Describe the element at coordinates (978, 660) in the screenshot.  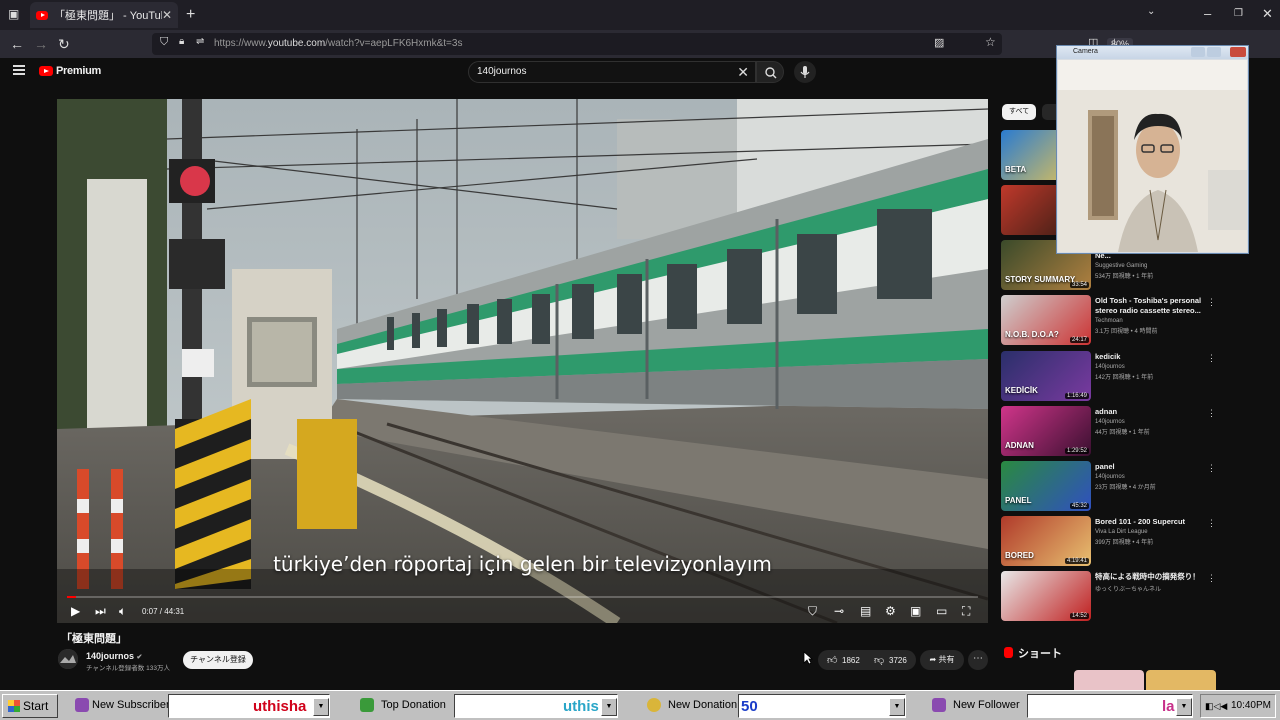
I see `more-actions-button: ⋯` at that location.